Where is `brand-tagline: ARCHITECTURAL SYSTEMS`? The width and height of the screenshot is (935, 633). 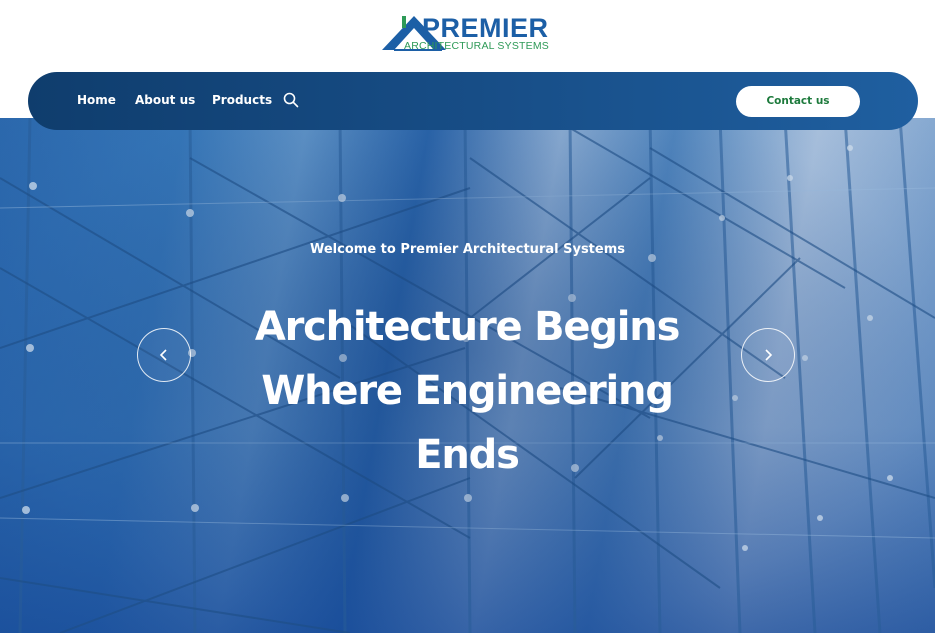
brand-tagline: ARCHITECTURAL SYSTEMS is located at coordinates (476, 46).